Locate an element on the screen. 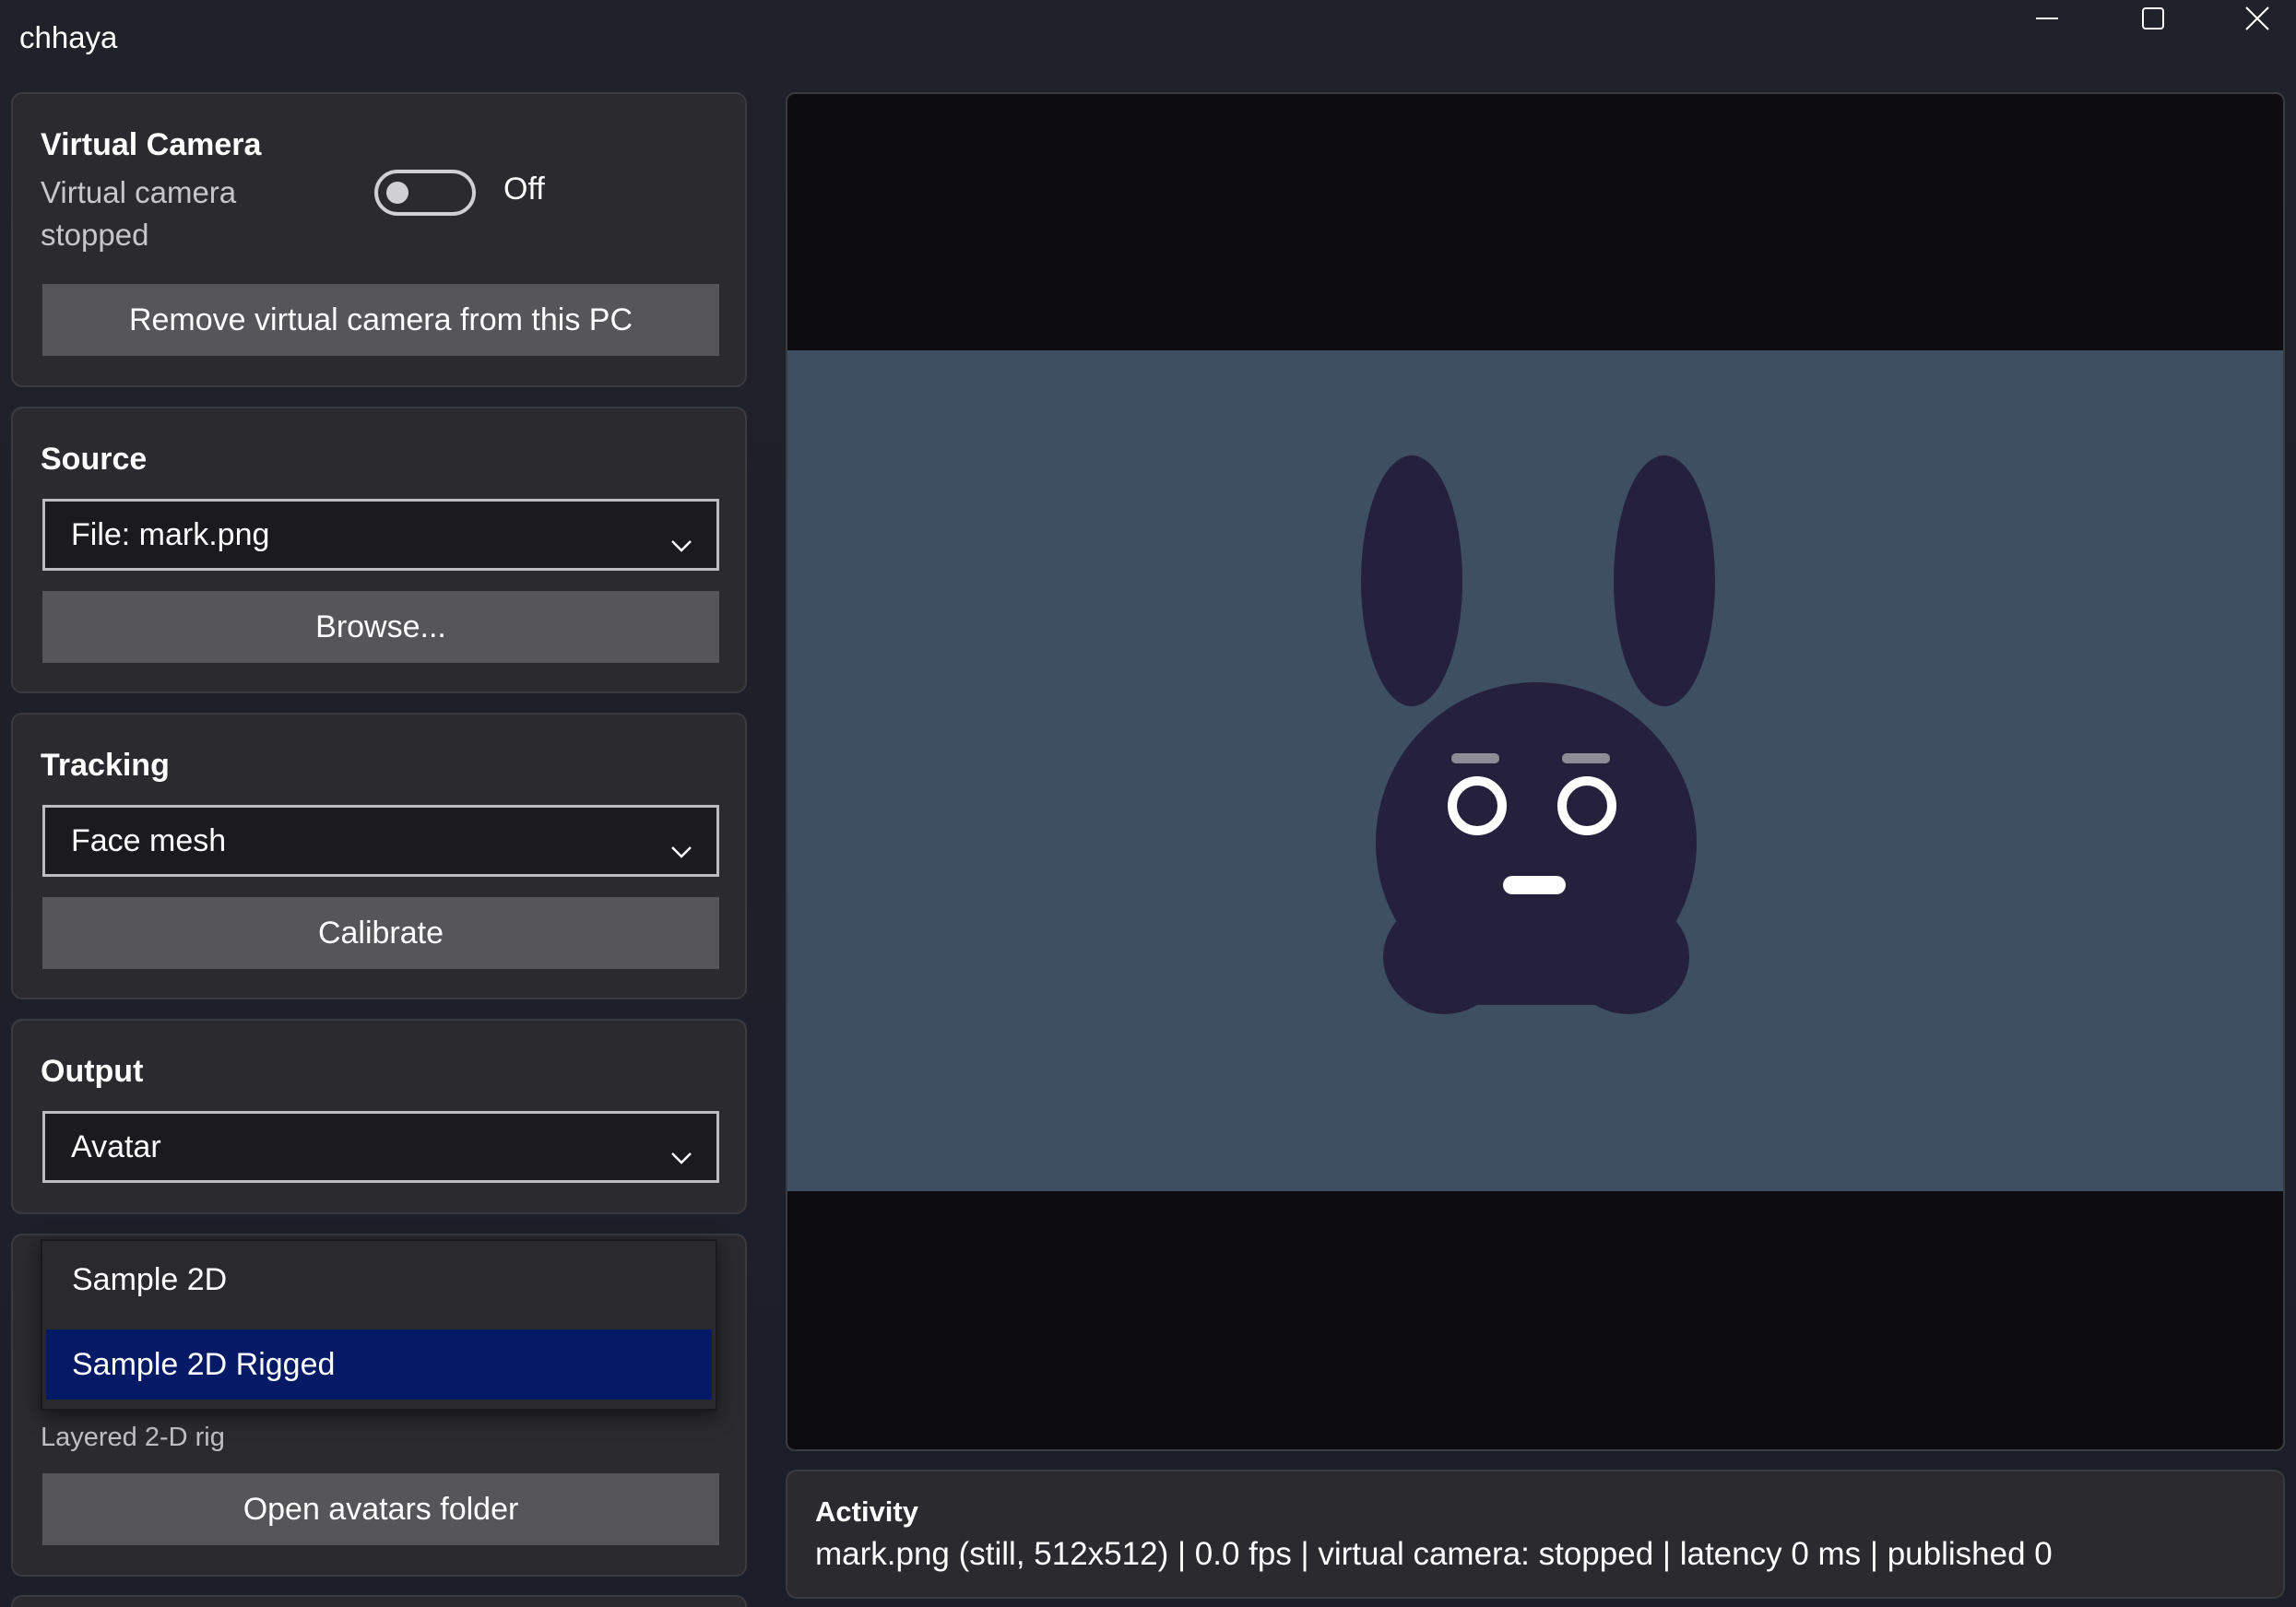 This screenshot has width=2296, height=1607. next-card is located at coordinates (379, 1601).